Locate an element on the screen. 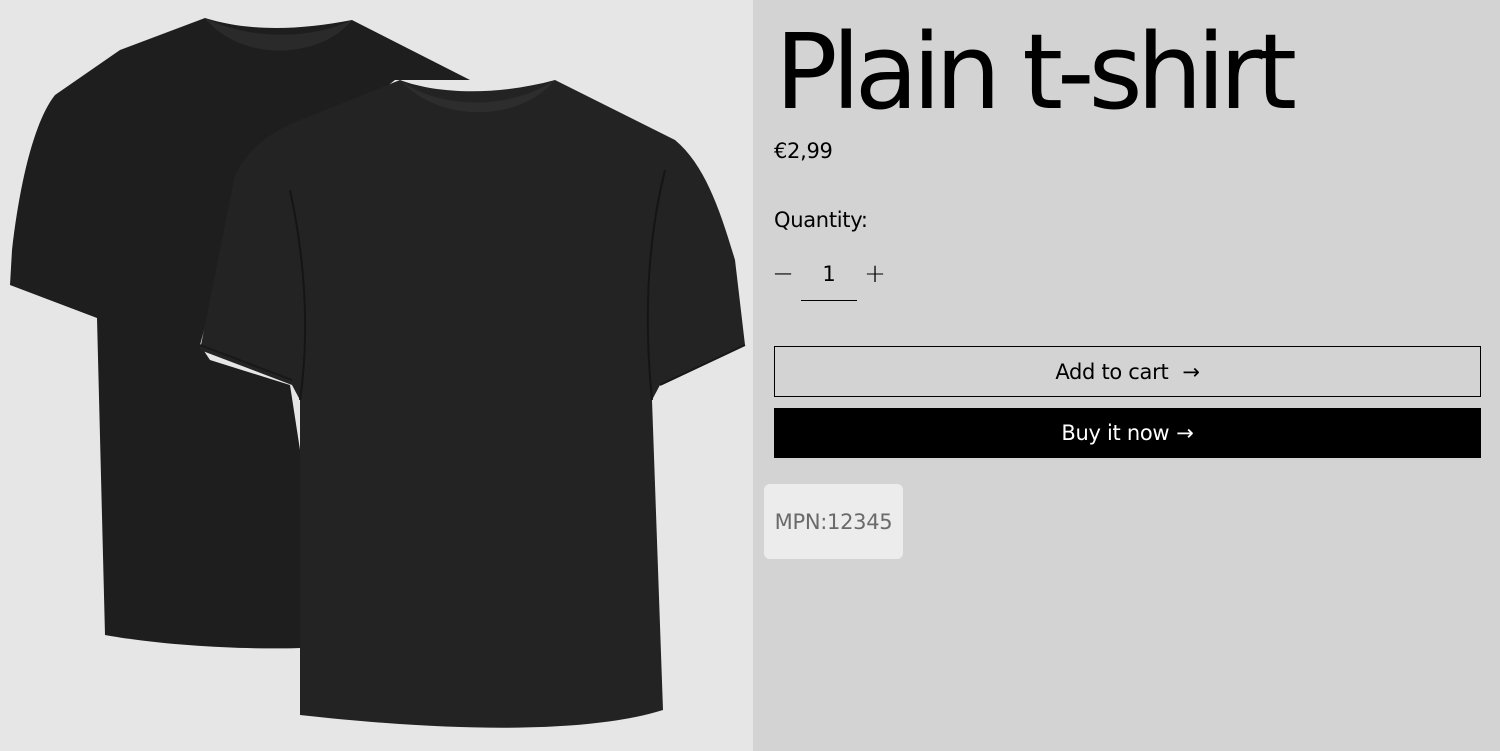 The width and height of the screenshot is (1500, 751). product-title: Plain t-shirt is located at coordinates (1036, 72).